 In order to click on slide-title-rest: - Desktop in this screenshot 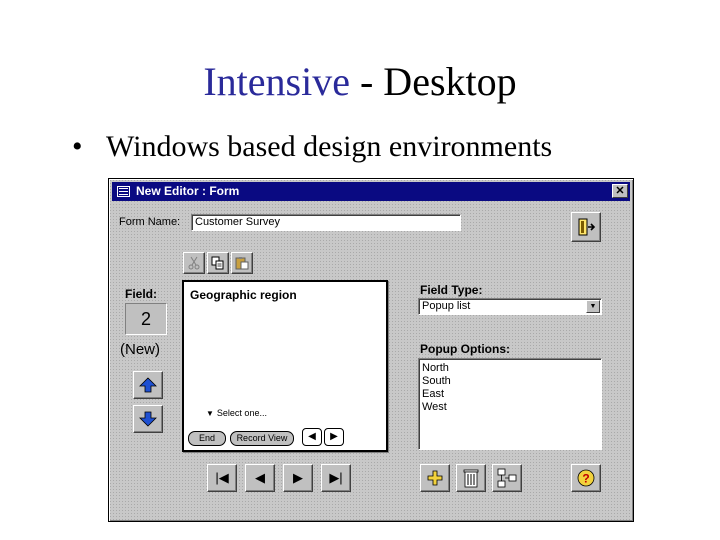, I will do `click(433, 81)`.